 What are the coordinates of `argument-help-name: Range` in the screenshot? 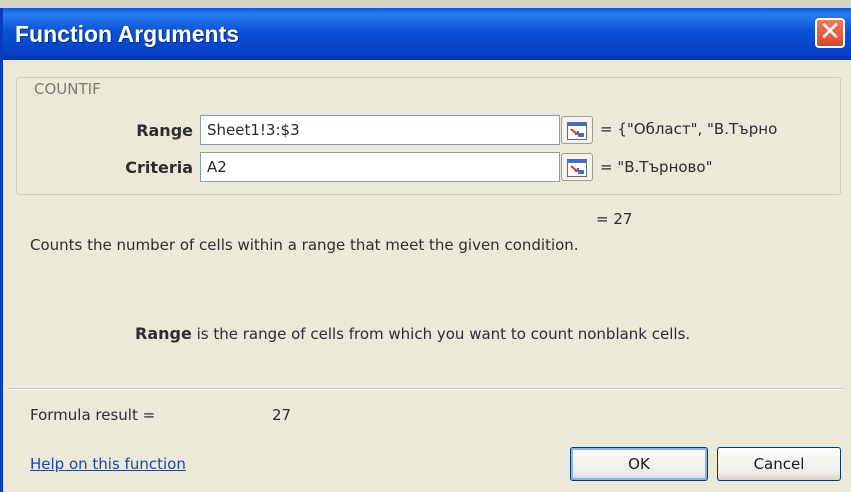 It's located at (163, 333).